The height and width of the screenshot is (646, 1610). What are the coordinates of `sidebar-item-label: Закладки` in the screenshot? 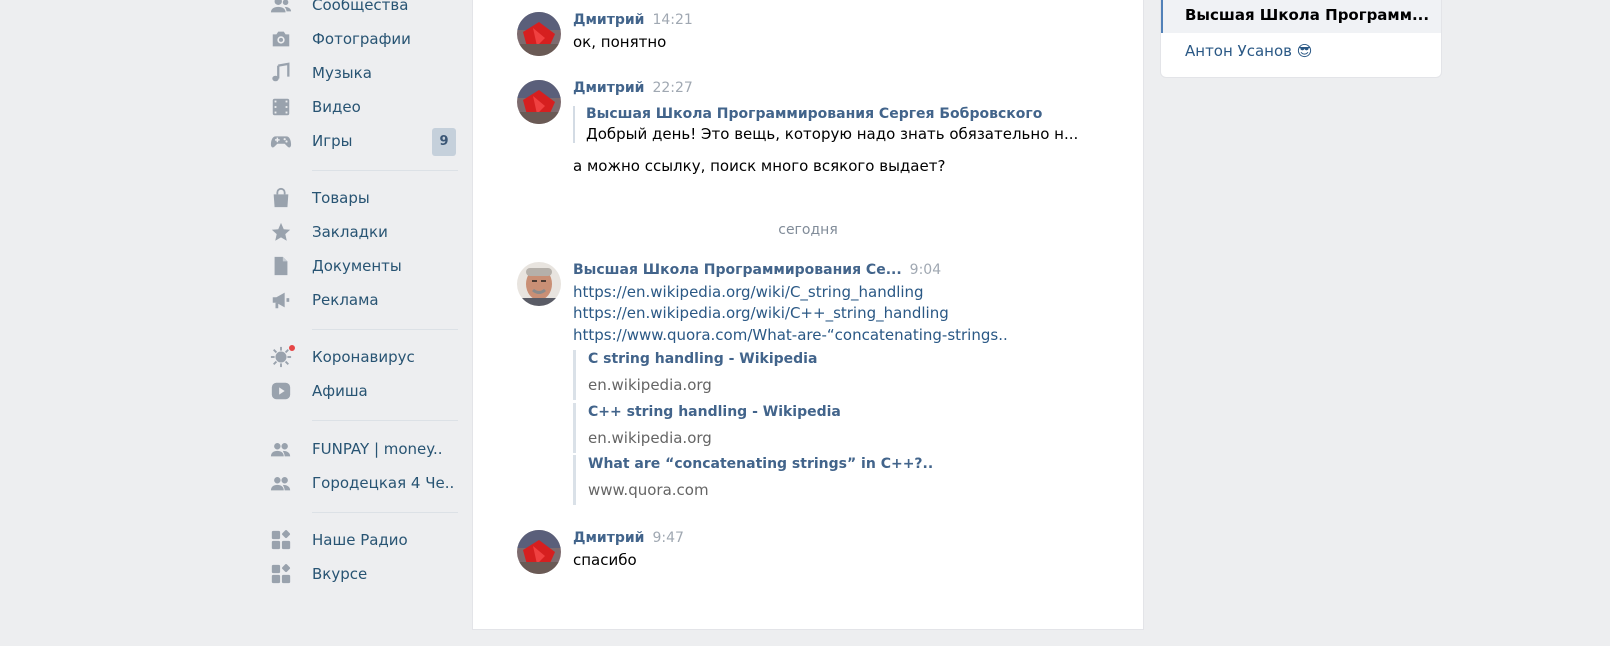 It's located at (350, 232).